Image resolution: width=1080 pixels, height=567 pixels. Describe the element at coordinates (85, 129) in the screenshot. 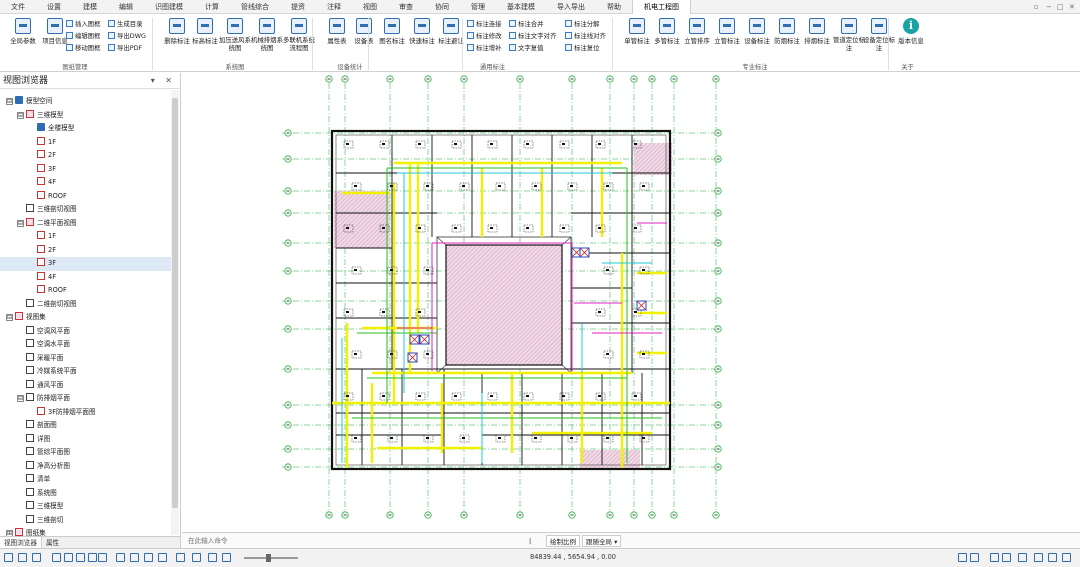

I see `tree-item: 全楼模型` at that location.